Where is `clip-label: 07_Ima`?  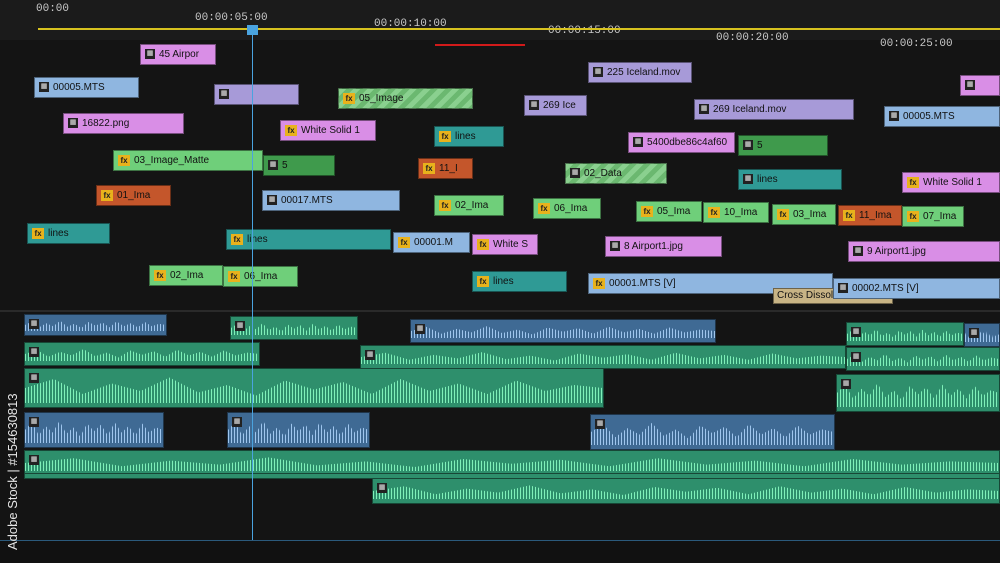
clip-label: 07_Ima is located at coordinates (940, 216).